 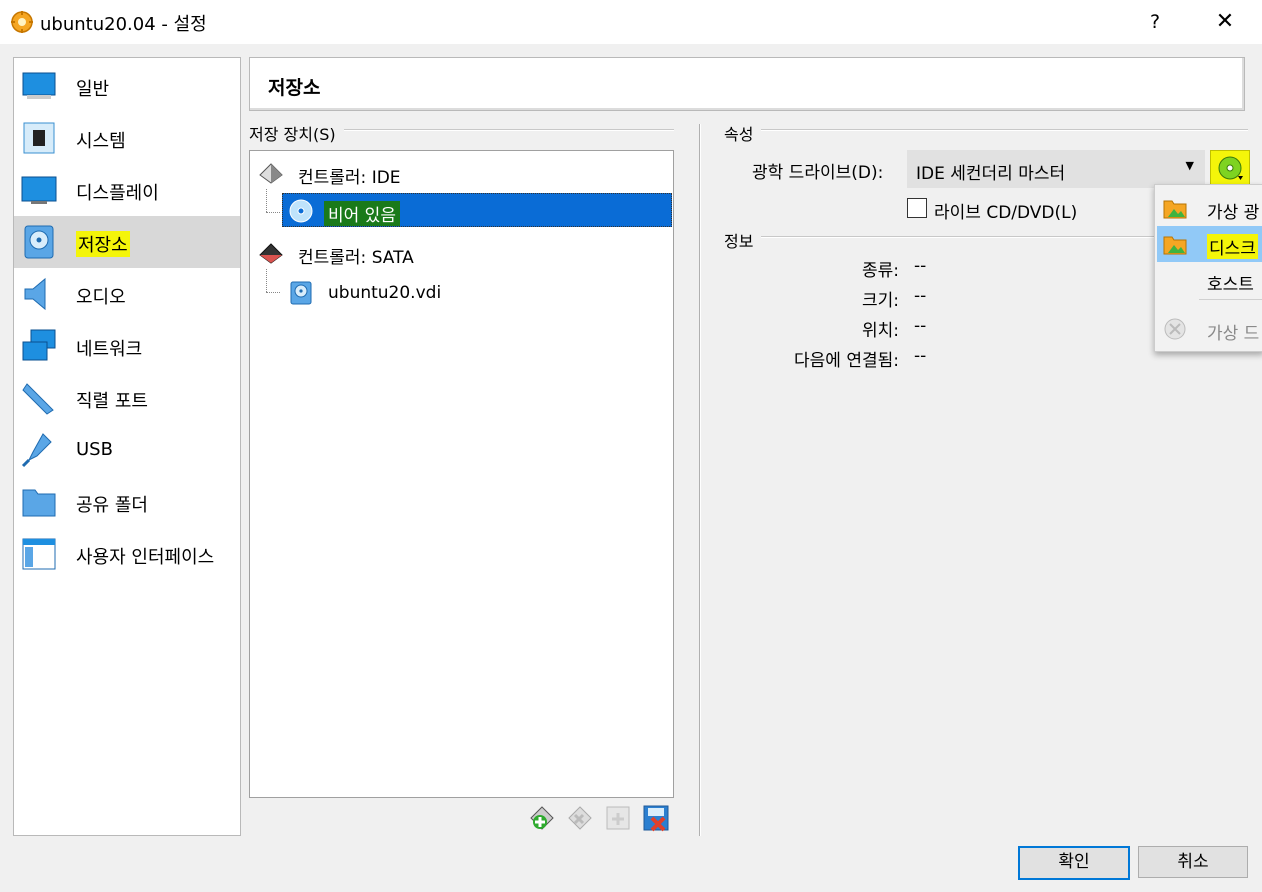 What do you see at coordinates (986, 130) in the screenshot?
I see `attributes-group-line` at bounding box center [986, 130].